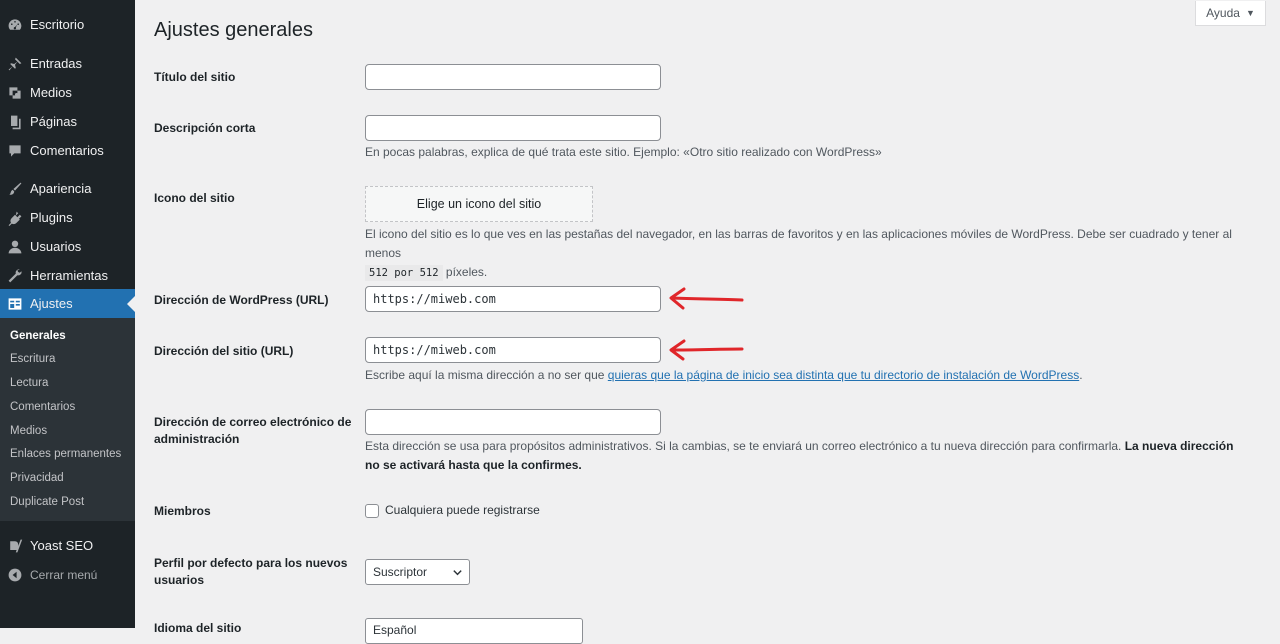 This screenshot has width=1280, height=644. Describe the element at coordinates (205, 128) in the screenshot. I see `tagline-label: Descripción corta` at that location.